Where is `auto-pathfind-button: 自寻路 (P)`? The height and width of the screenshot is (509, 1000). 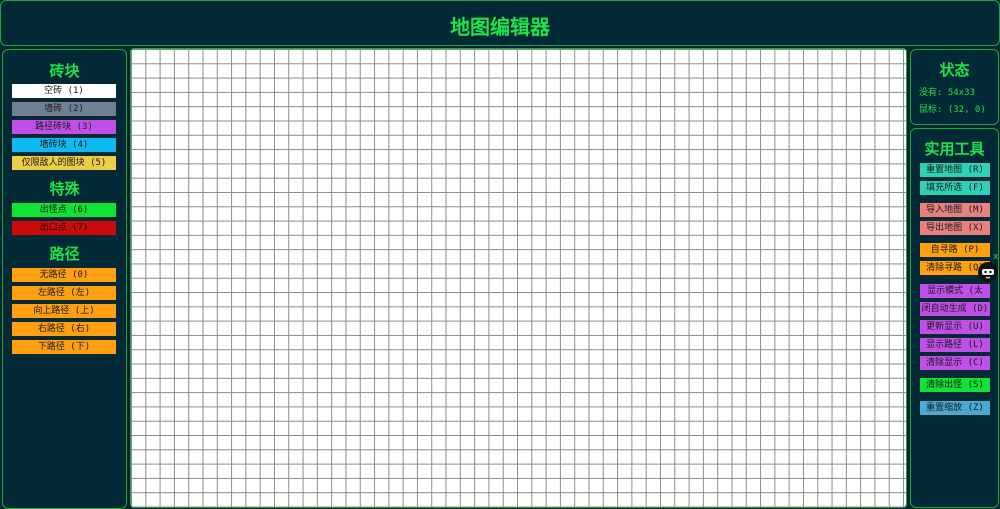 auto-pathfind-button: 自寻路 (P) is located at coordinates (955, 250).